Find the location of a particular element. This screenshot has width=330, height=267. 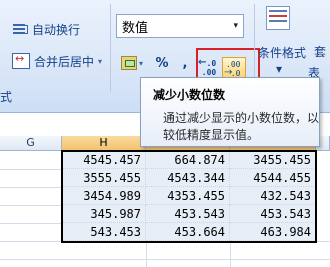

percent-style-button: % is located at coordinates (162, 63).